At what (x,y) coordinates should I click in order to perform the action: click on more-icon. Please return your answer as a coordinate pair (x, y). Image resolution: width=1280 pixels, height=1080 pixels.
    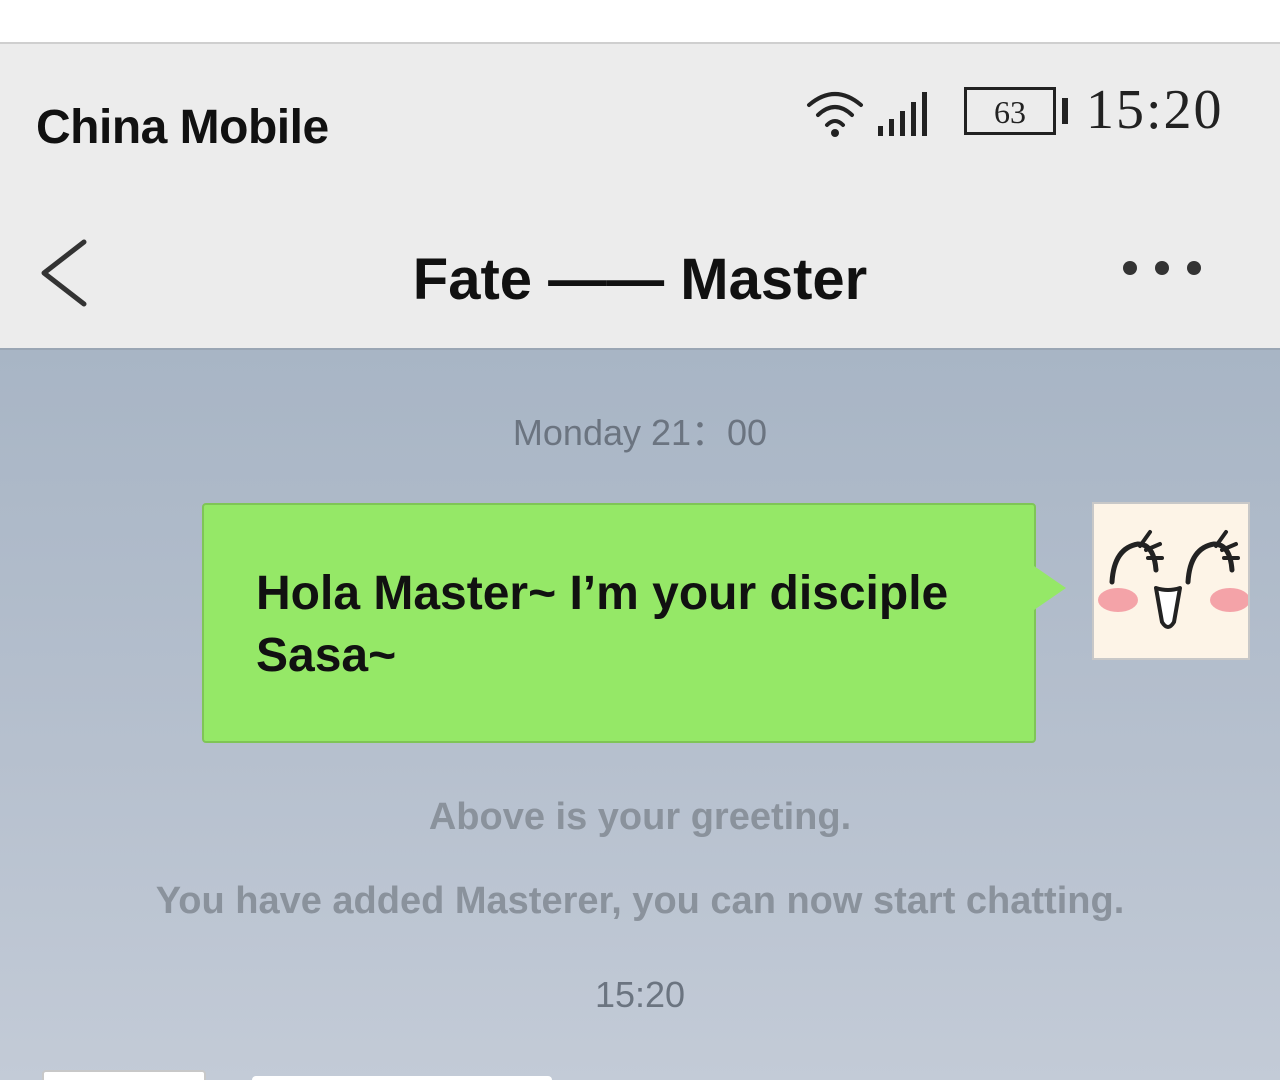
    Looking at the image, I should click on (1166, 268).